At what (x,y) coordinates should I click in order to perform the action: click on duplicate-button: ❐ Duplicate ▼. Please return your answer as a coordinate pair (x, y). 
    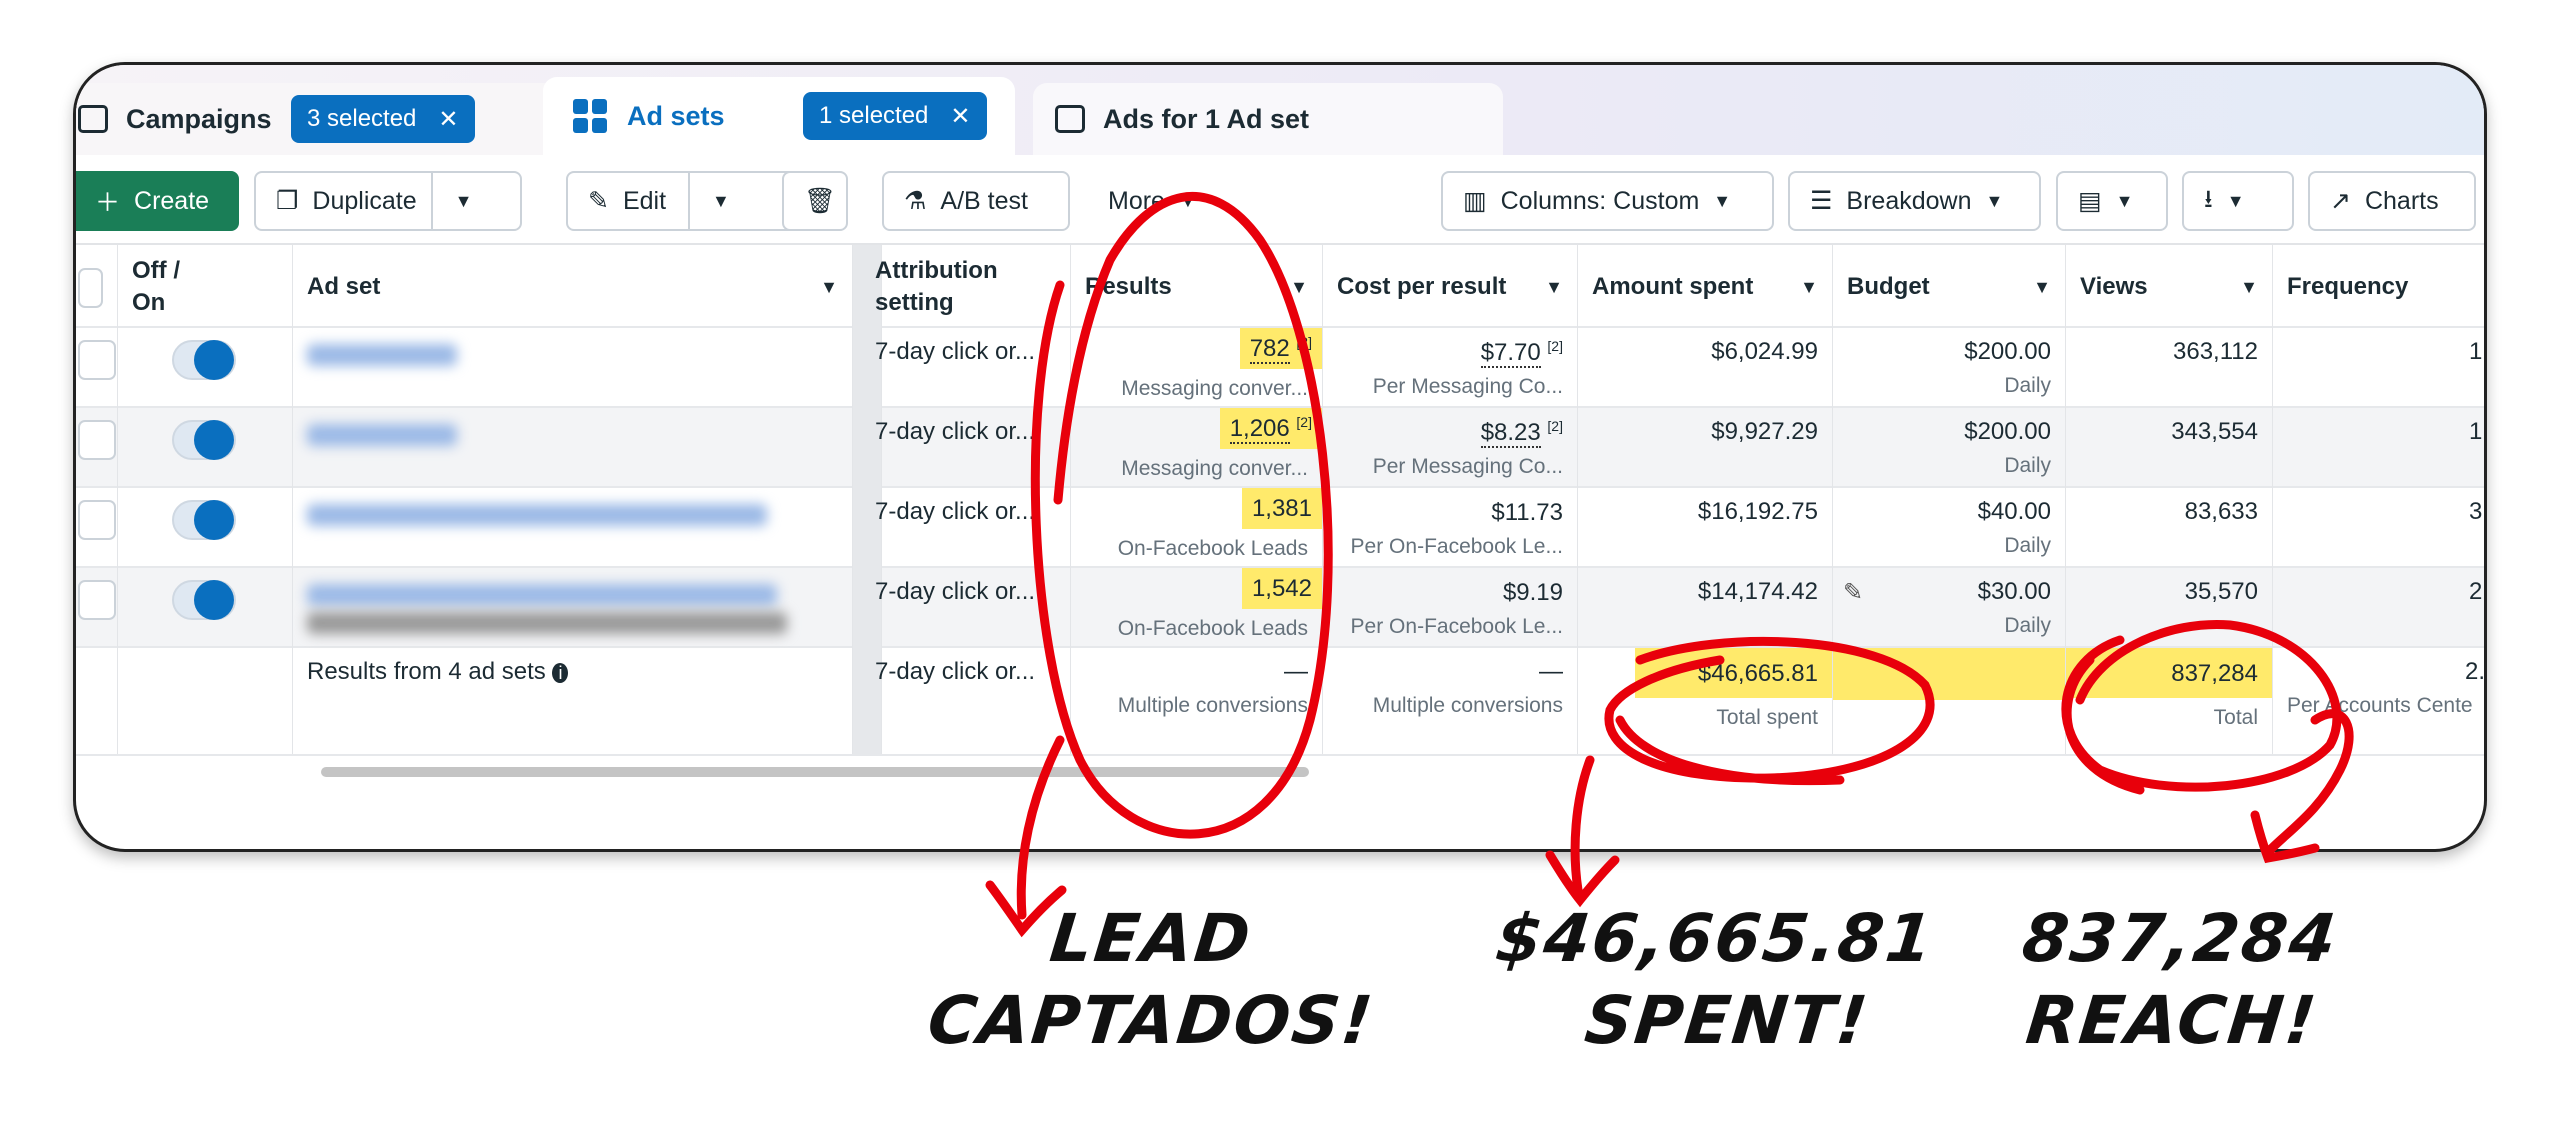
    Looking at the image, I should click on (388, 201).